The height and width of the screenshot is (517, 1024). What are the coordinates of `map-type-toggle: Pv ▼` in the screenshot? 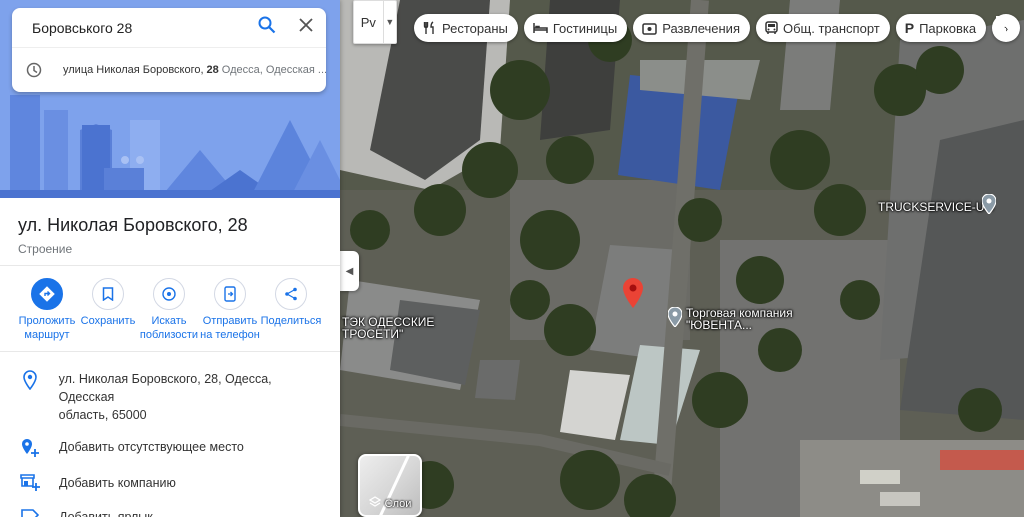 It's located at (375, 22).